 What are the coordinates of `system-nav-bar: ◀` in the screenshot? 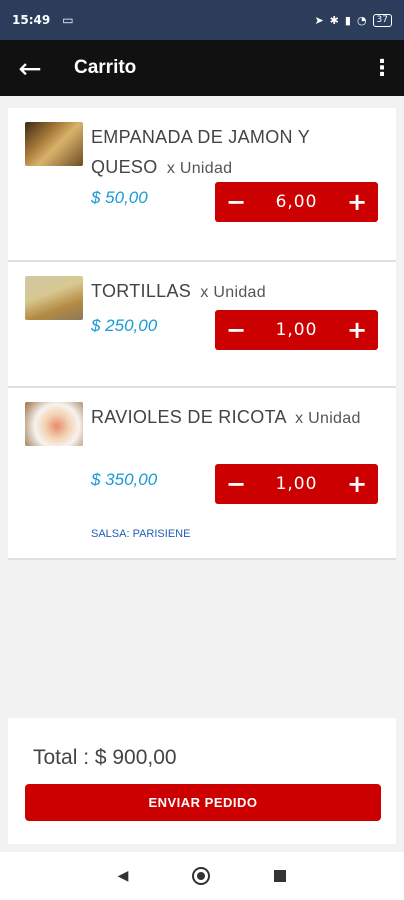 It's located at (202, 876).